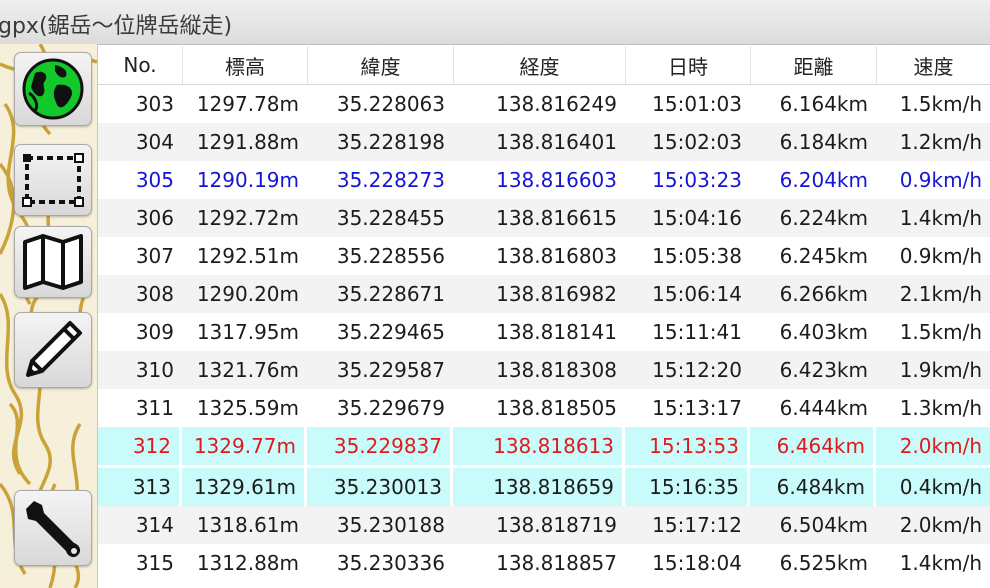 The width and height of the screenshot is (990, 588). Describe the element at coordinates (933, 65) in the screenshot. I see `column-header-speed: 速度` at that location.